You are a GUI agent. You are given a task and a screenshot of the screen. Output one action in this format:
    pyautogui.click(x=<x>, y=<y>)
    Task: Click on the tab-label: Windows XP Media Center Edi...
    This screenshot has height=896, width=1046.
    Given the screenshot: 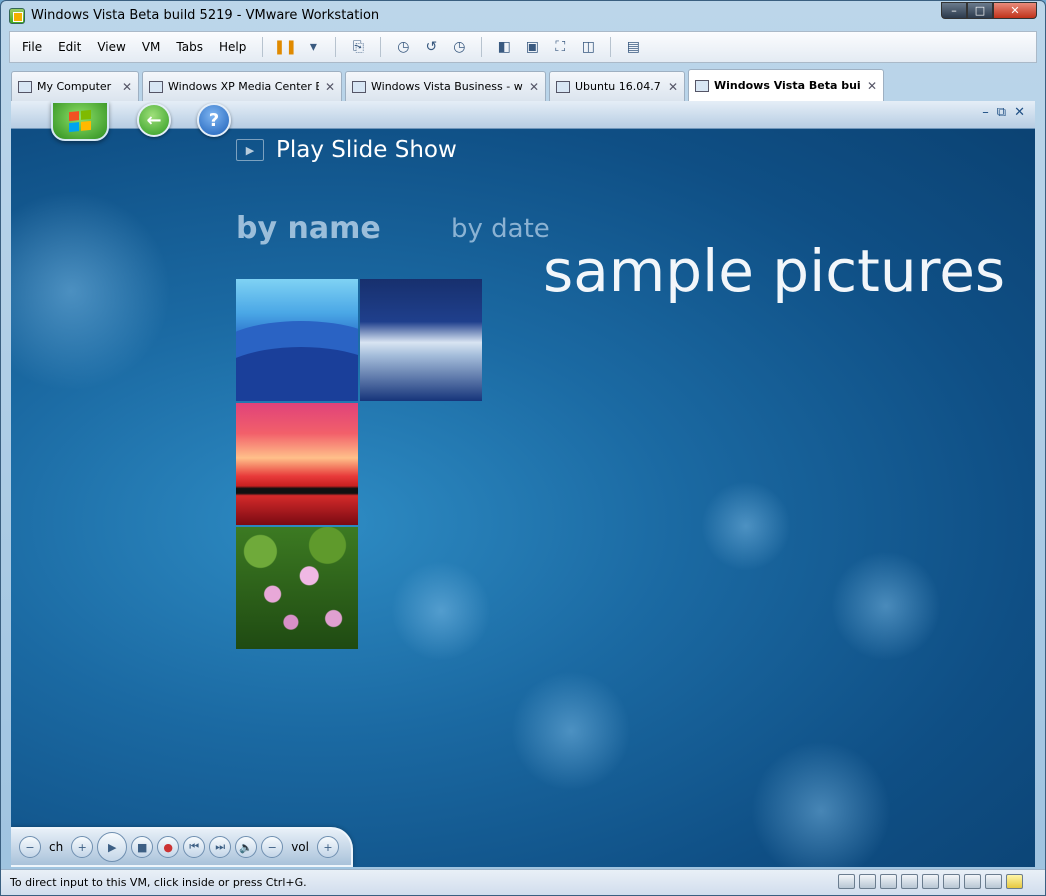 What is the action you would take?
    pyautogui.click(x=243, y=86)
    